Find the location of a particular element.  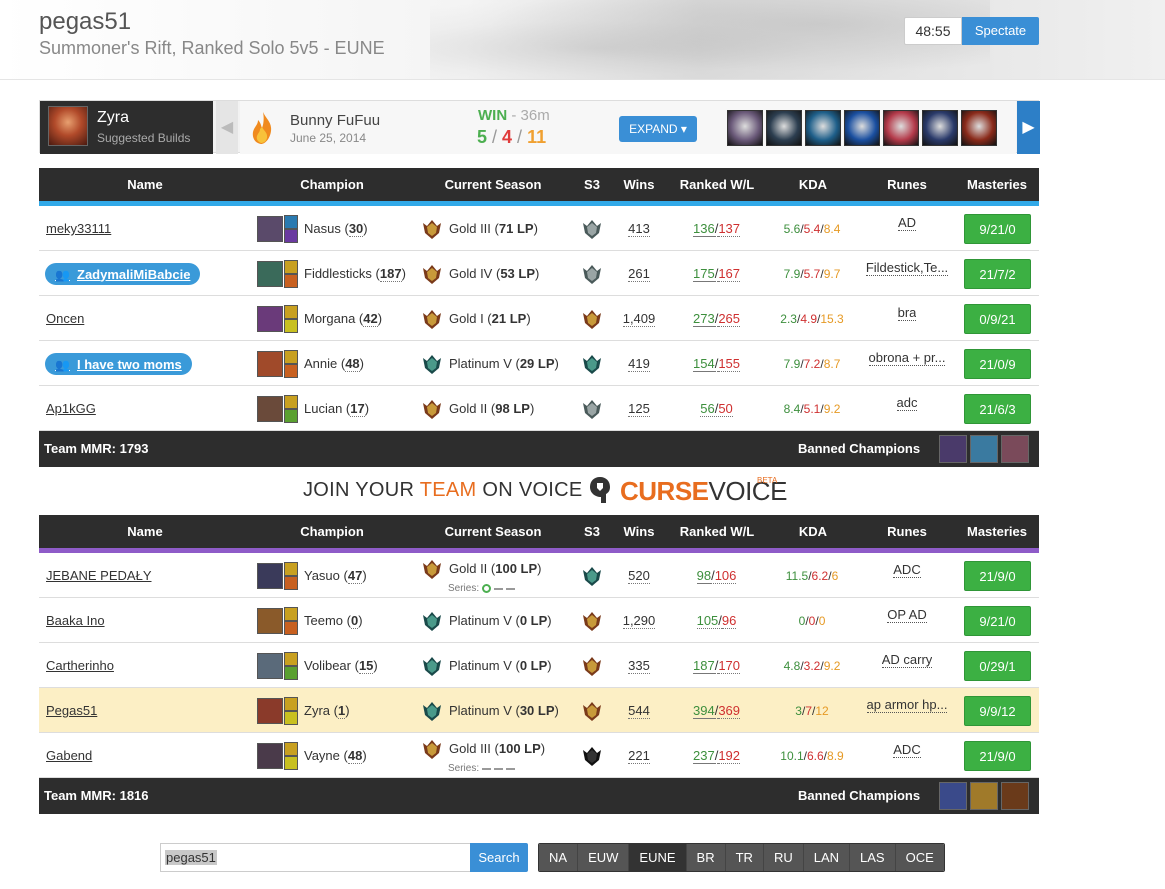

champion-icon is located at coordinates (270, 575).